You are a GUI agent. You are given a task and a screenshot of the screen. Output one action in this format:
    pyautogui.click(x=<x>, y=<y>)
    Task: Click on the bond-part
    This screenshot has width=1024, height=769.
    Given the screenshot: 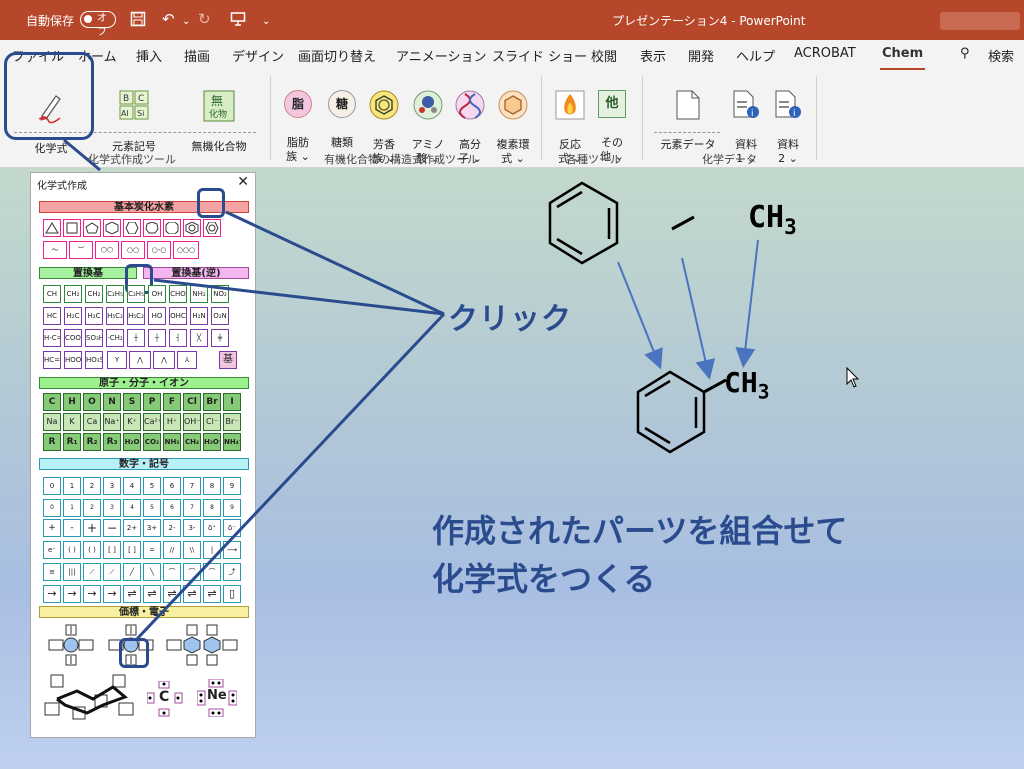 What is the action you would take?
    pyautogui.click(x=683, y=223)
    